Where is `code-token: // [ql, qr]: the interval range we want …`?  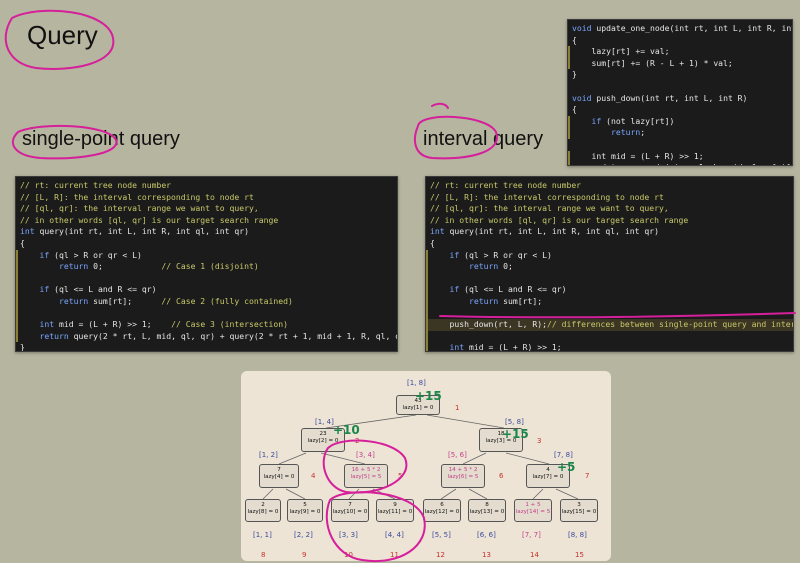 code-token: // [ql, qr]: the interval range we want … is located at coordinates (549, 208).